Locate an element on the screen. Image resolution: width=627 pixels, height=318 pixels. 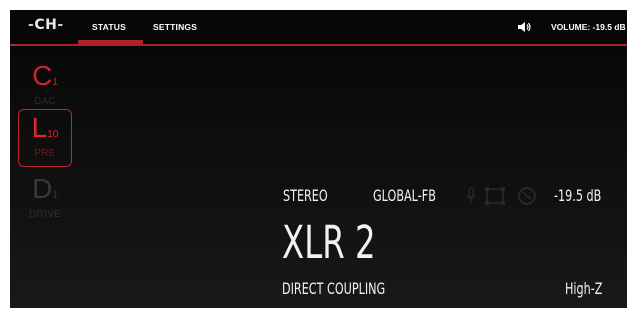
impedance-mode: High-Z is located at coordinates (584, 288).